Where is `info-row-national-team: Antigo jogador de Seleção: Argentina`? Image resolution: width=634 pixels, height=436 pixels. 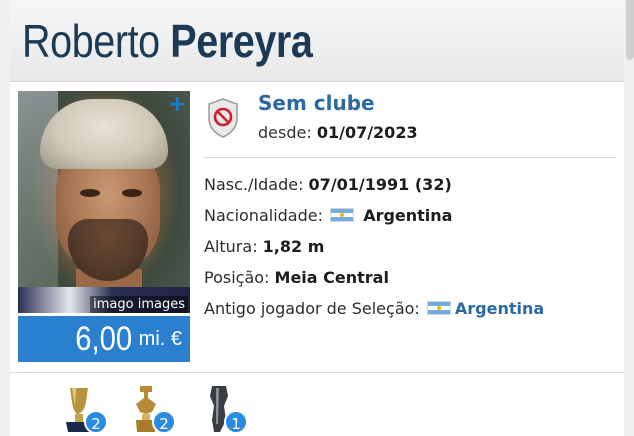 info-row-national-team: Antigo jogador de Seleção: Argentina is located at coordinates (374, 313).